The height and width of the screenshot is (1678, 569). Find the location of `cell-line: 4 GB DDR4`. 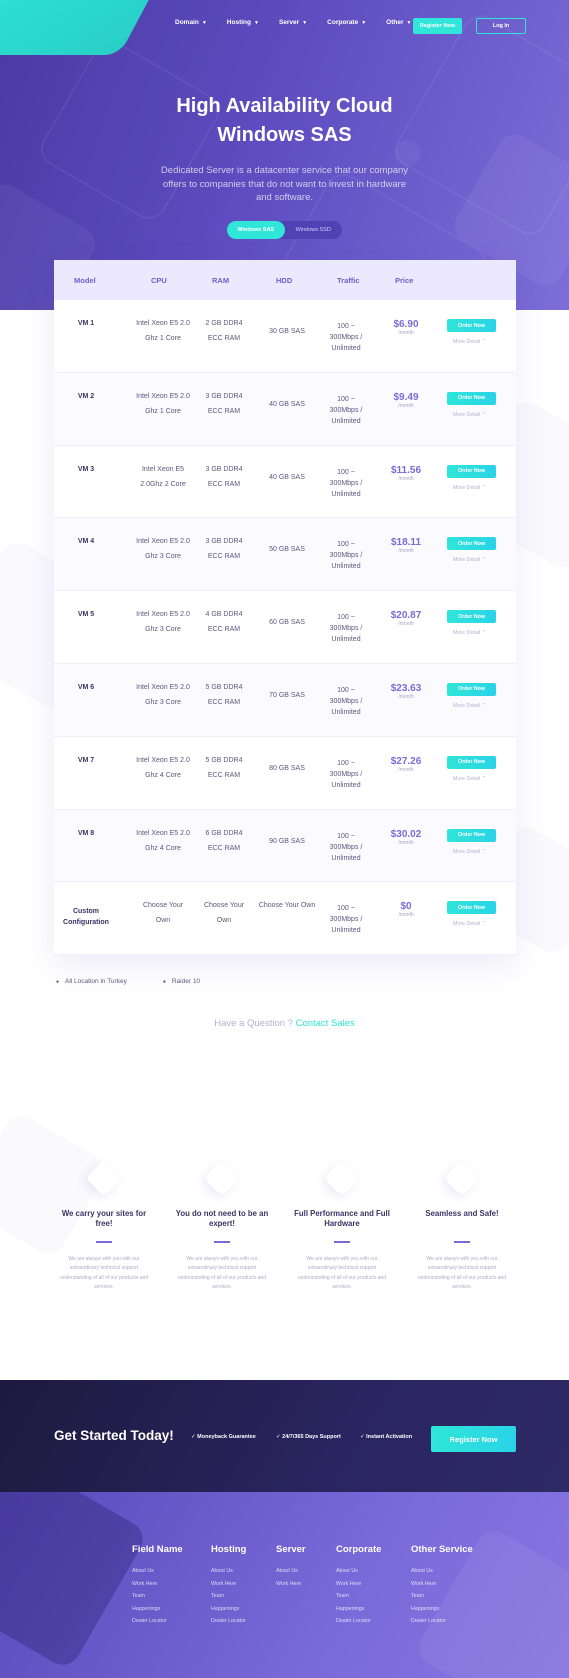

cell-line: 4 GB DDR4 is located at coordinates (224, 615).